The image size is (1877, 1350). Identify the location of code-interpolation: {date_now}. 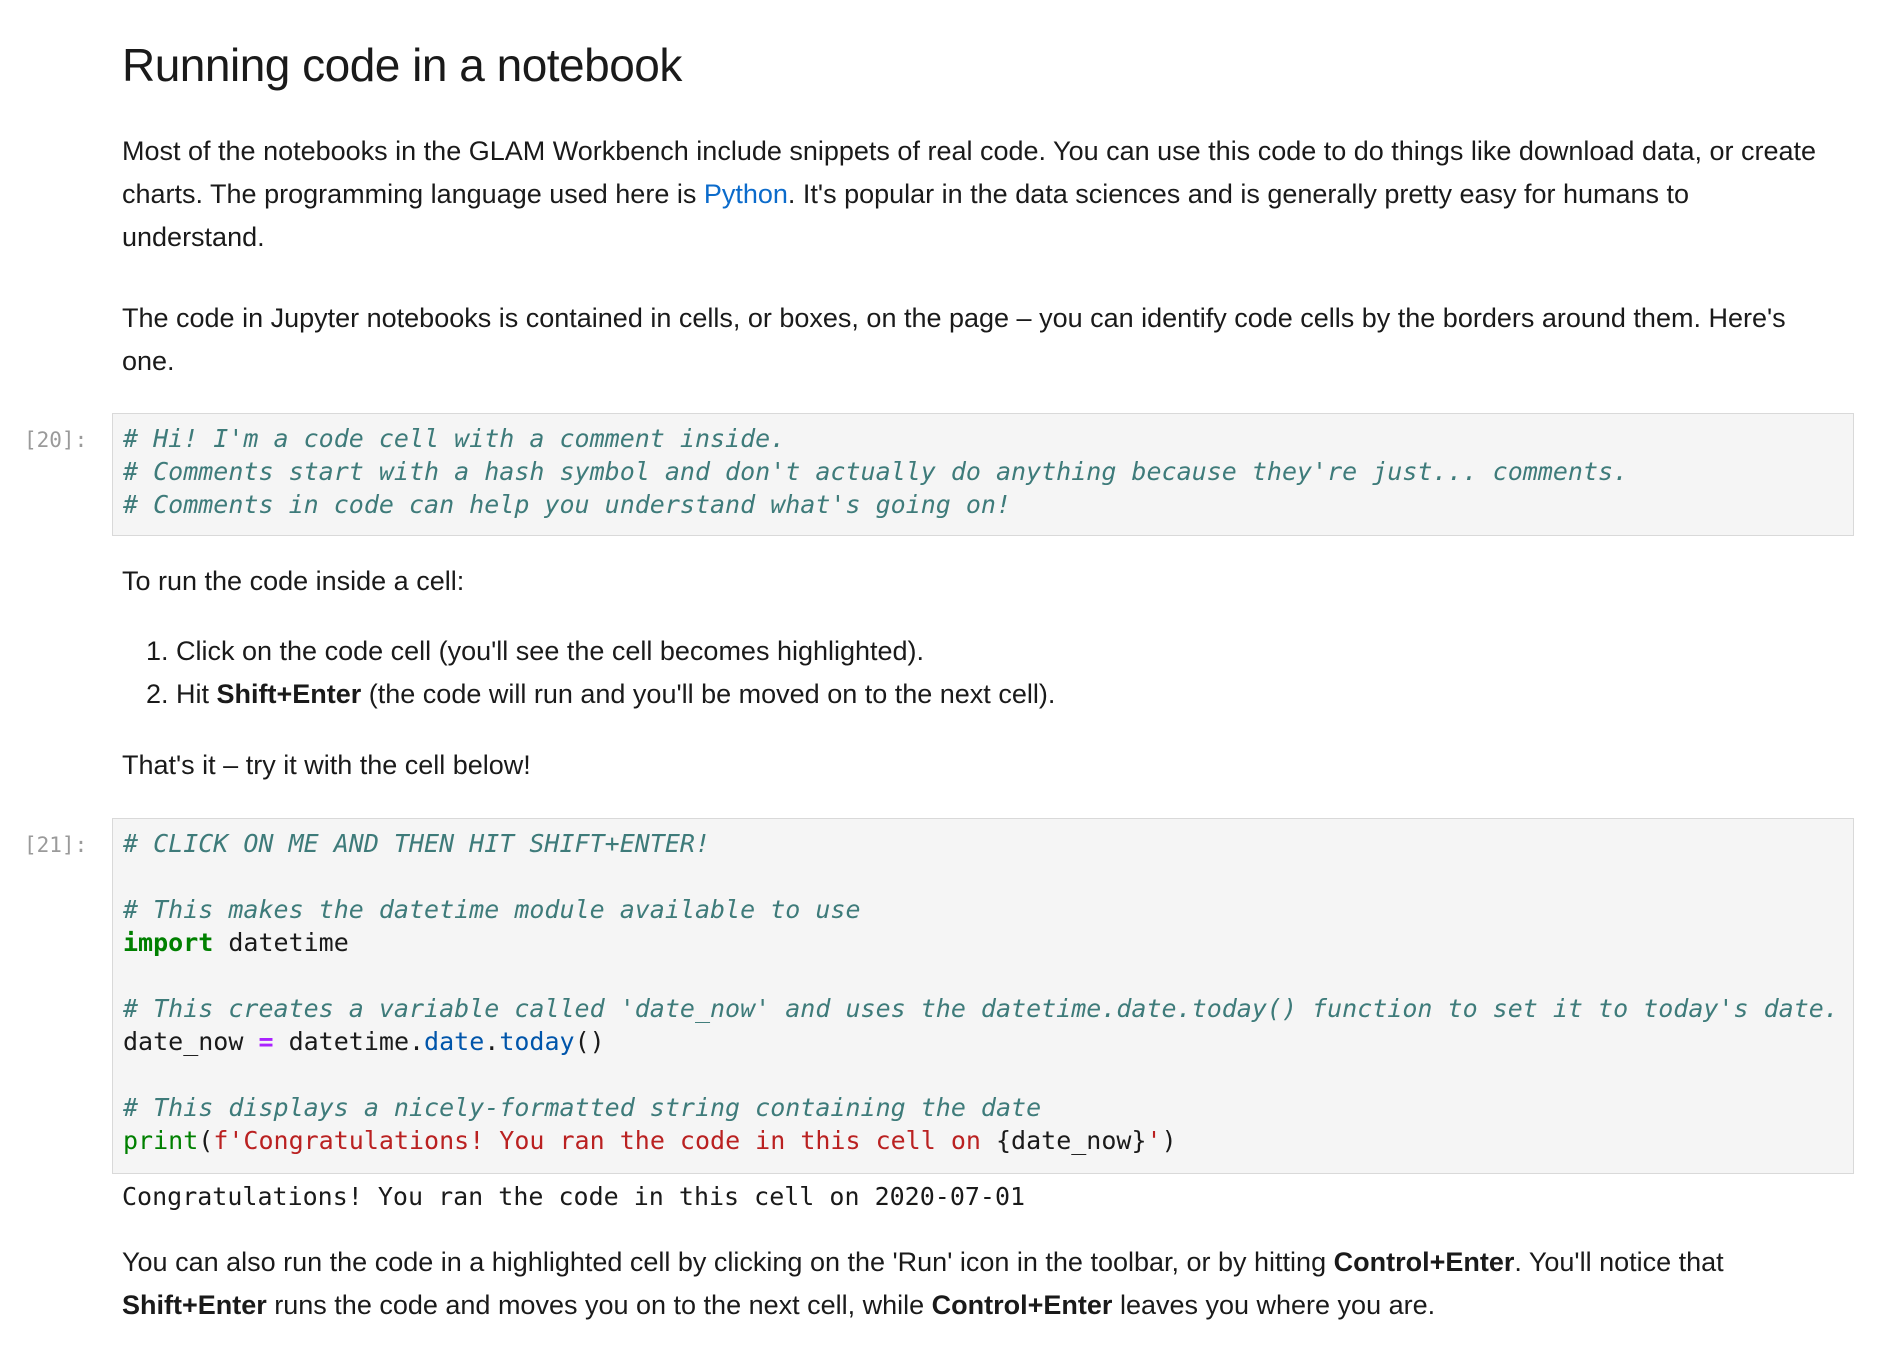
(1071, 1140).